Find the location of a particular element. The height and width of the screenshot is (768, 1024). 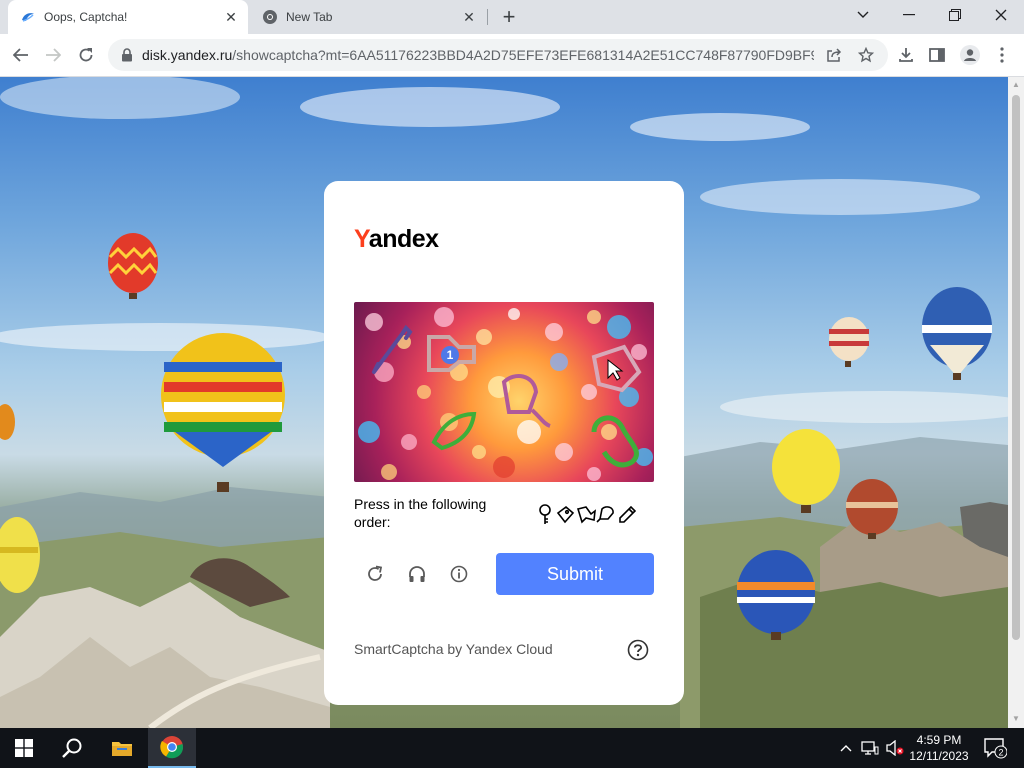

show-hidden-icons-chevron-icon is located at coordinates (846, 748).